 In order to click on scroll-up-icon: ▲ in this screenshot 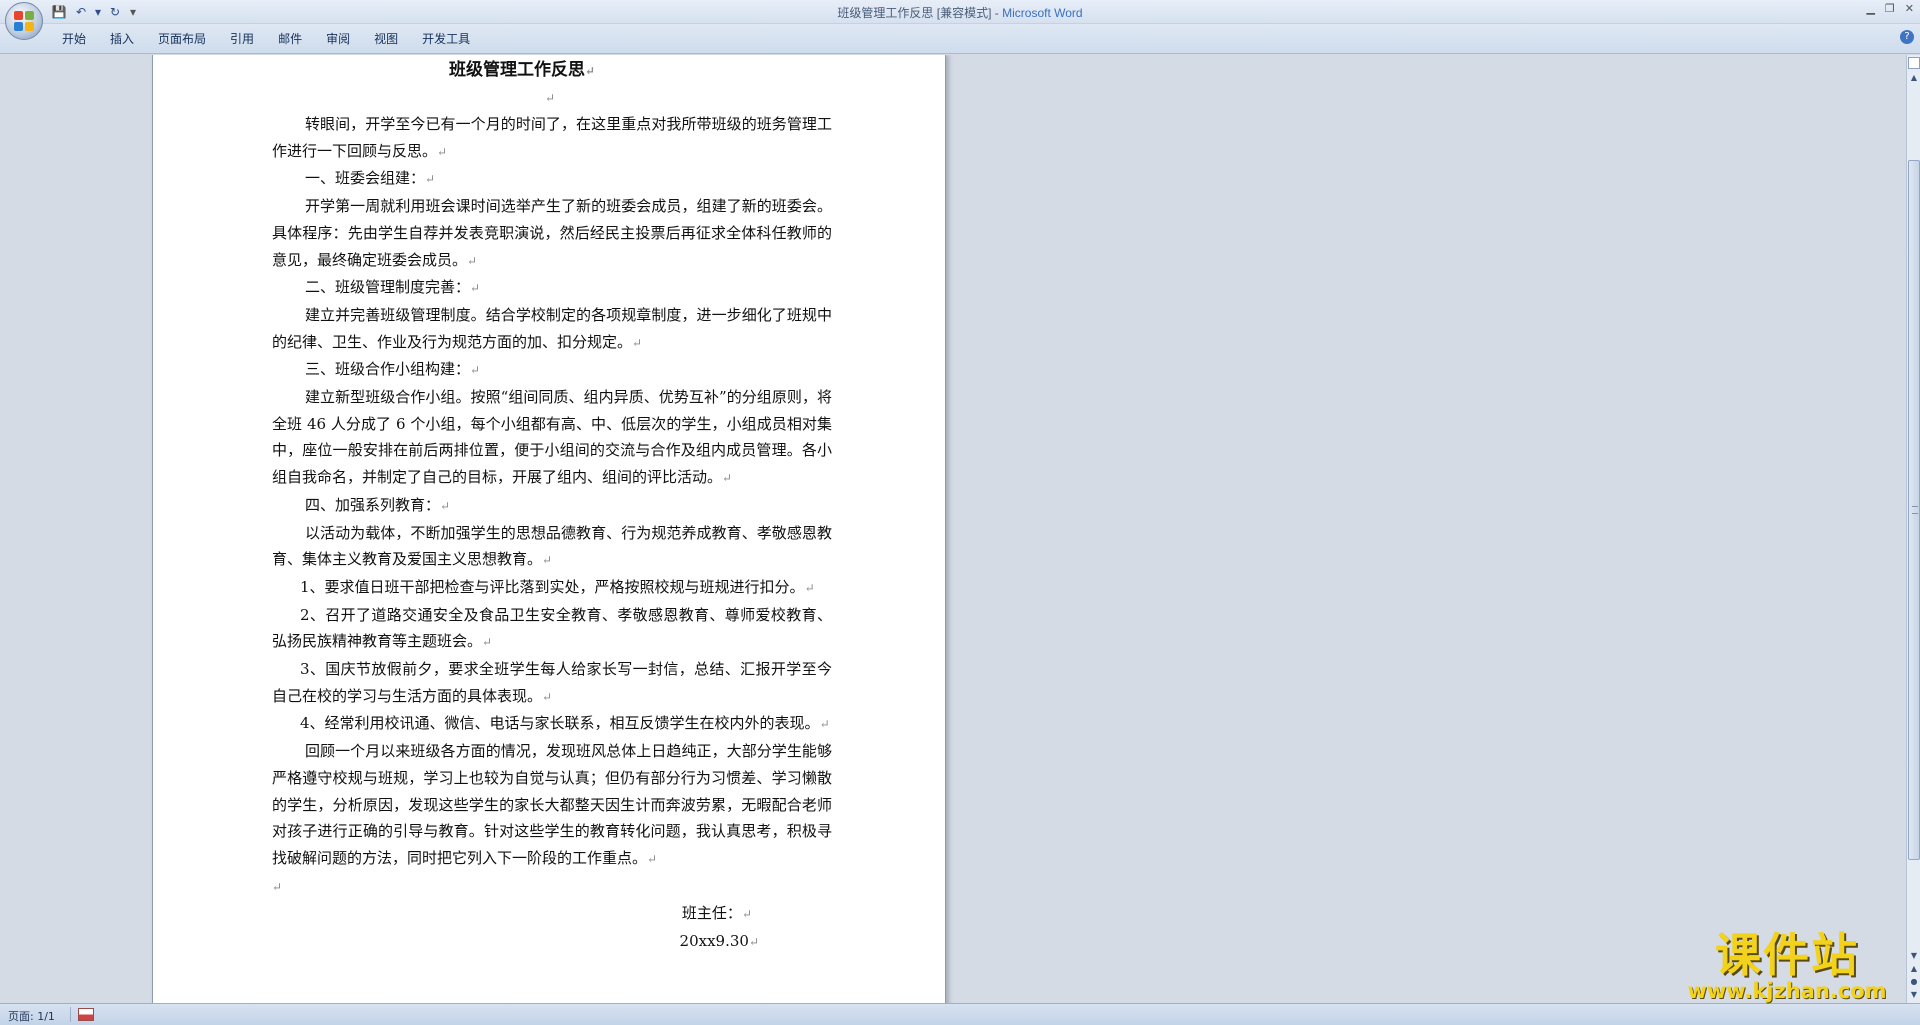, I will do `click(1913, 78)`.